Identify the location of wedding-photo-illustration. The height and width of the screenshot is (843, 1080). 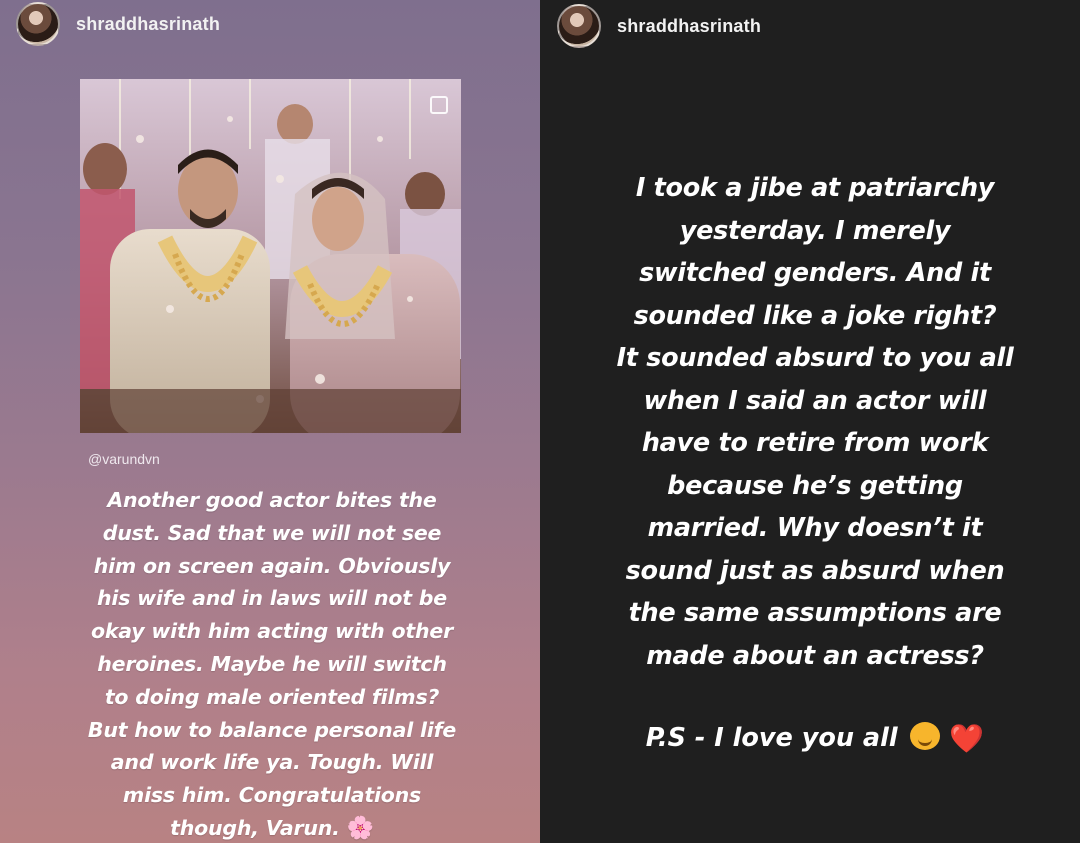
(270, 256).